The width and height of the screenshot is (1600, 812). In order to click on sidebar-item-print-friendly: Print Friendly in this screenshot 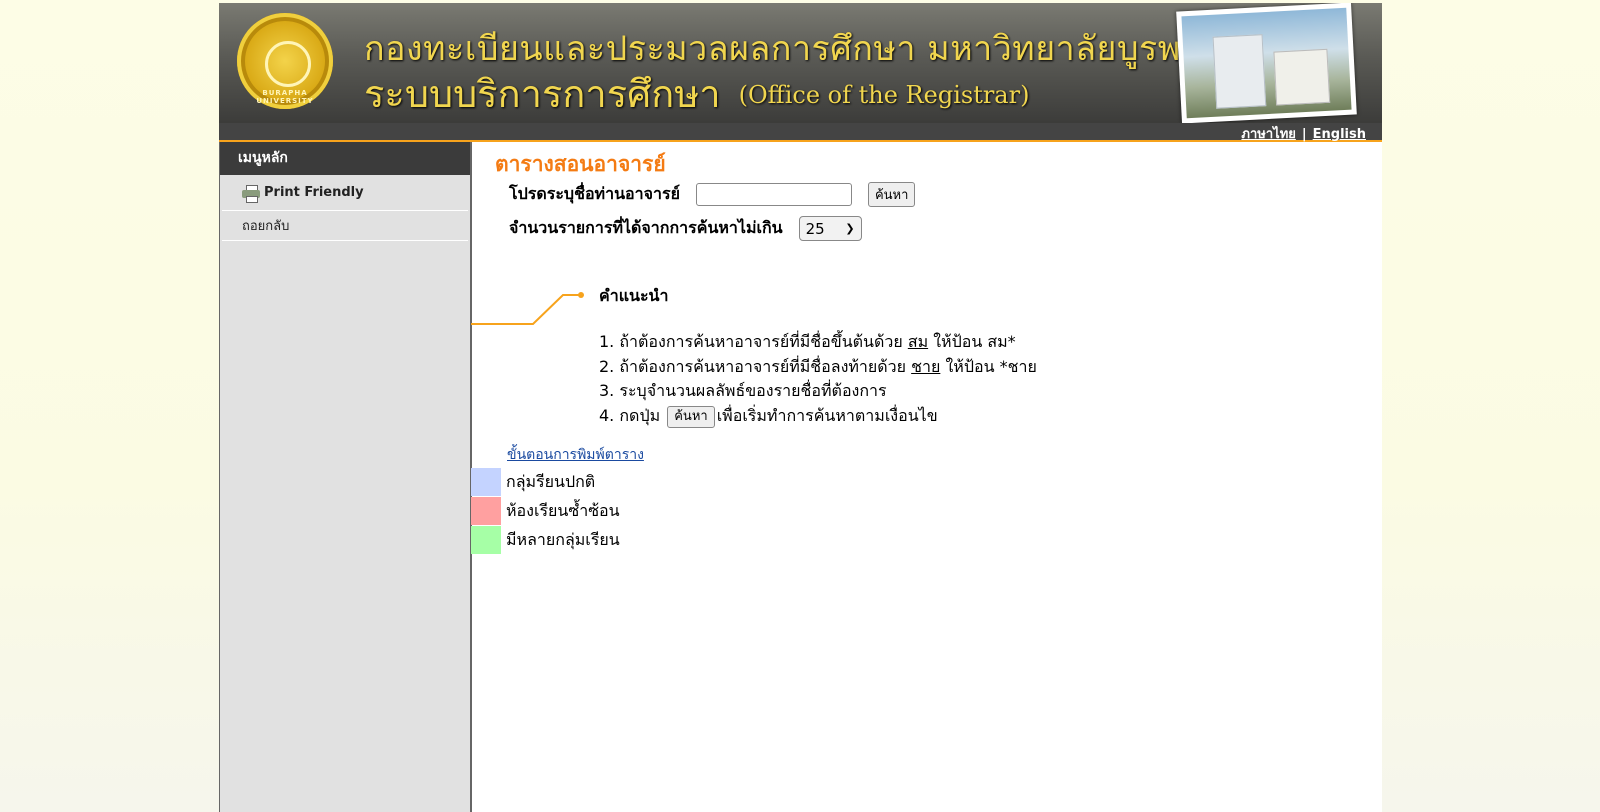, I will do `click(345, 193)`.